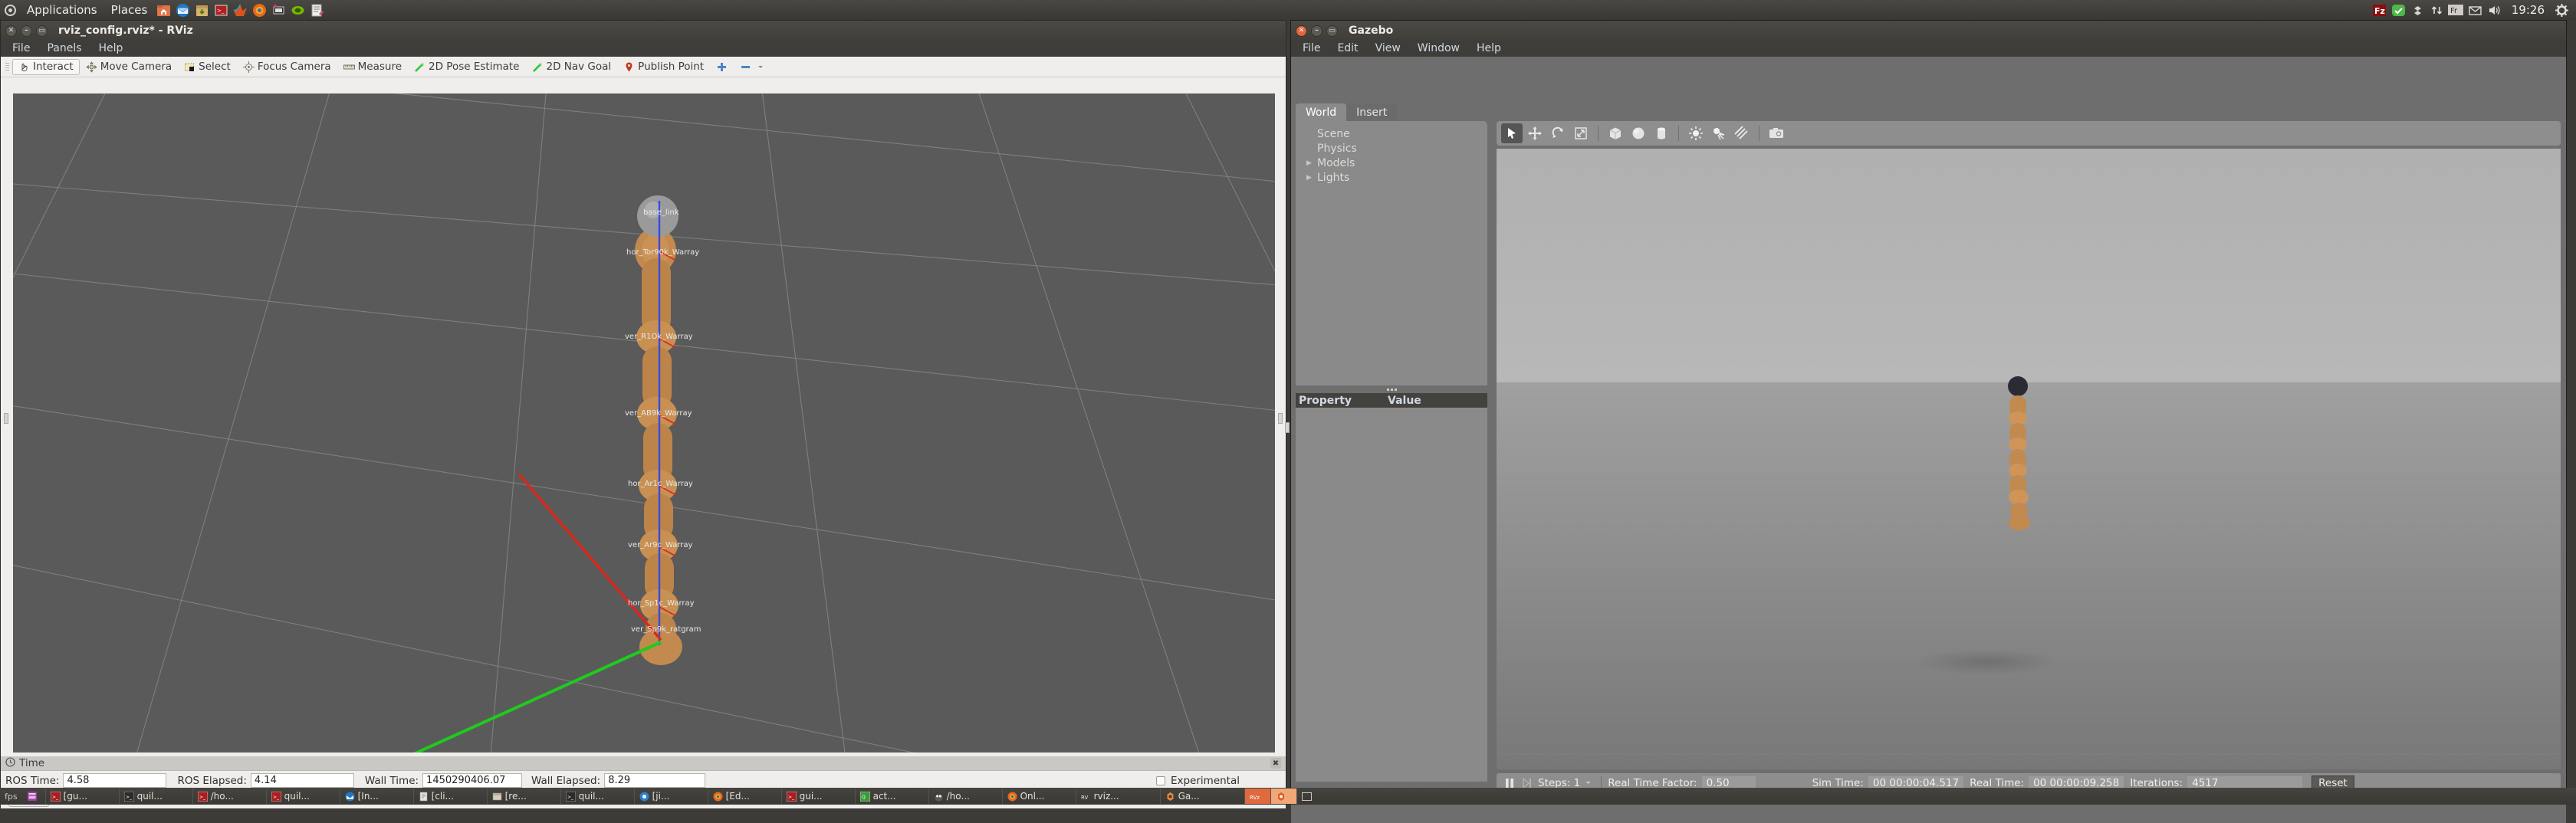 The image size is (2576, 823). I want to click on places-menu: Places, so click(129, 10).